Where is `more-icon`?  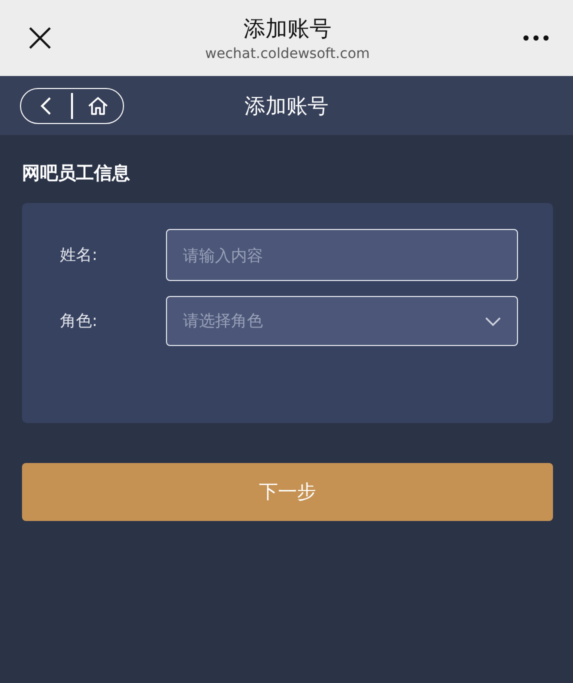 more-icon is located at coordinates (535, 38).